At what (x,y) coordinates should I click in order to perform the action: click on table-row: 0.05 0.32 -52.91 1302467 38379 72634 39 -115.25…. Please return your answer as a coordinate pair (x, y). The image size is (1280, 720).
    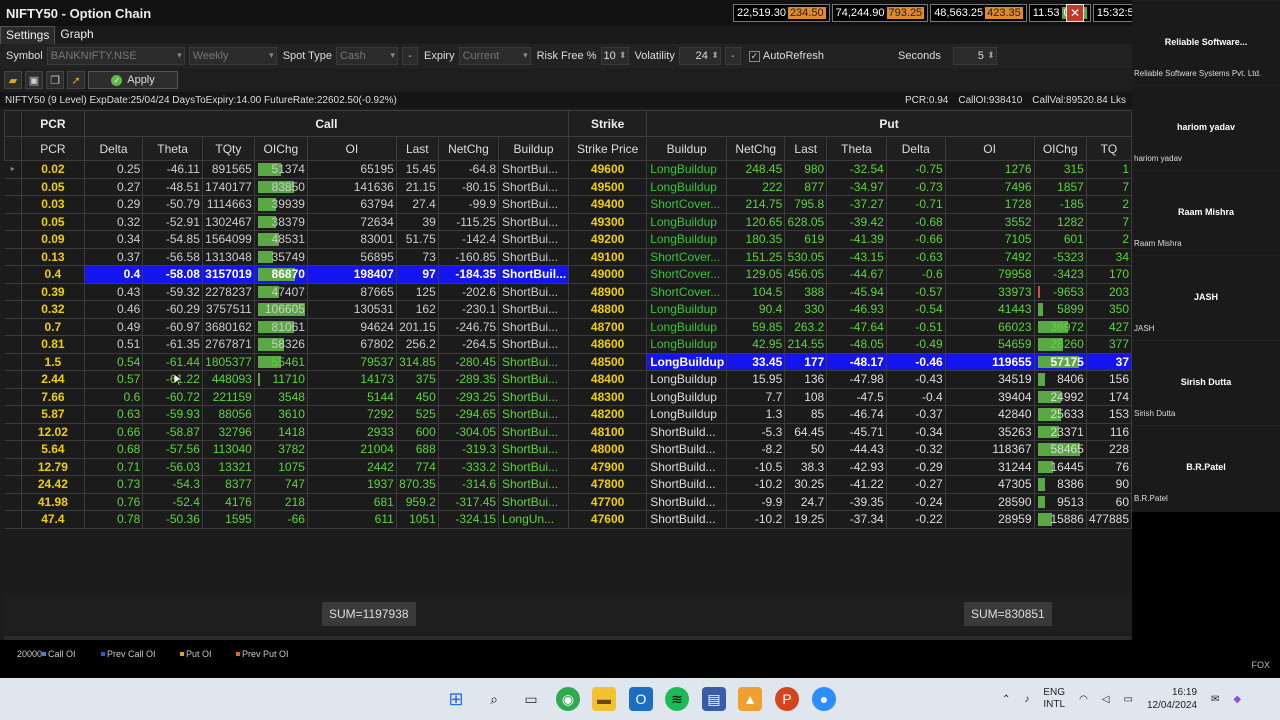
    Looking at the image, I should click on (568, 221).